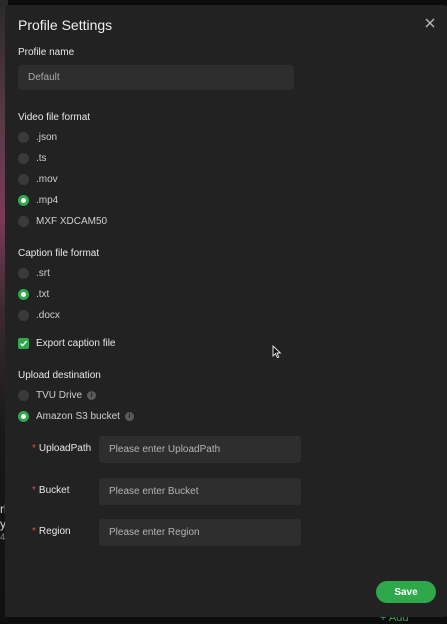  I want to click on radio-option-mxf-xdcam50: MXF XDCAM50, so click(62, 221).